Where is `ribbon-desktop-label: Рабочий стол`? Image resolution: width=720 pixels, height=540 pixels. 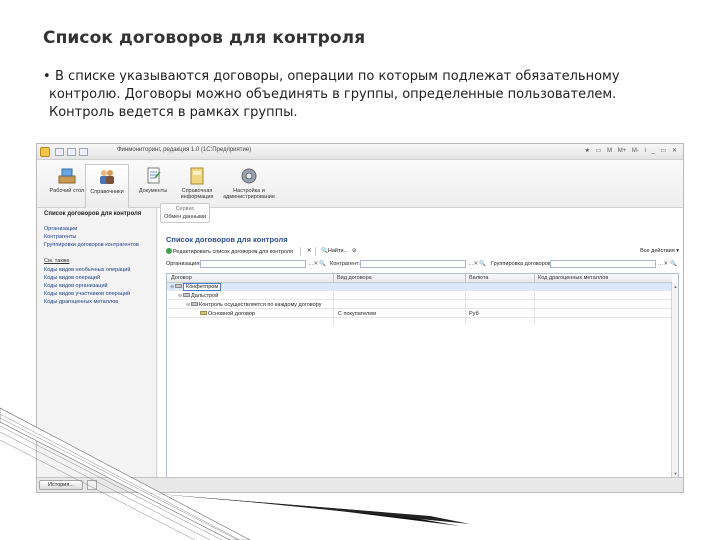
ribbon-desktop-label: Рабочий стол is located at coordinates (67, 191).